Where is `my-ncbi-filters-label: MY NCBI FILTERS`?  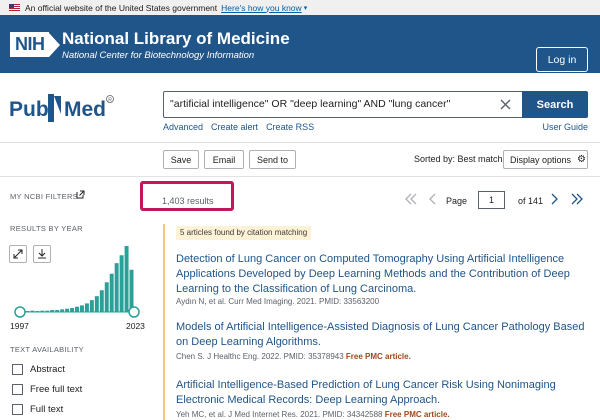 my-ncbi-filters-label: MY NCBI FILTERS is located at coordinates (44, 196).